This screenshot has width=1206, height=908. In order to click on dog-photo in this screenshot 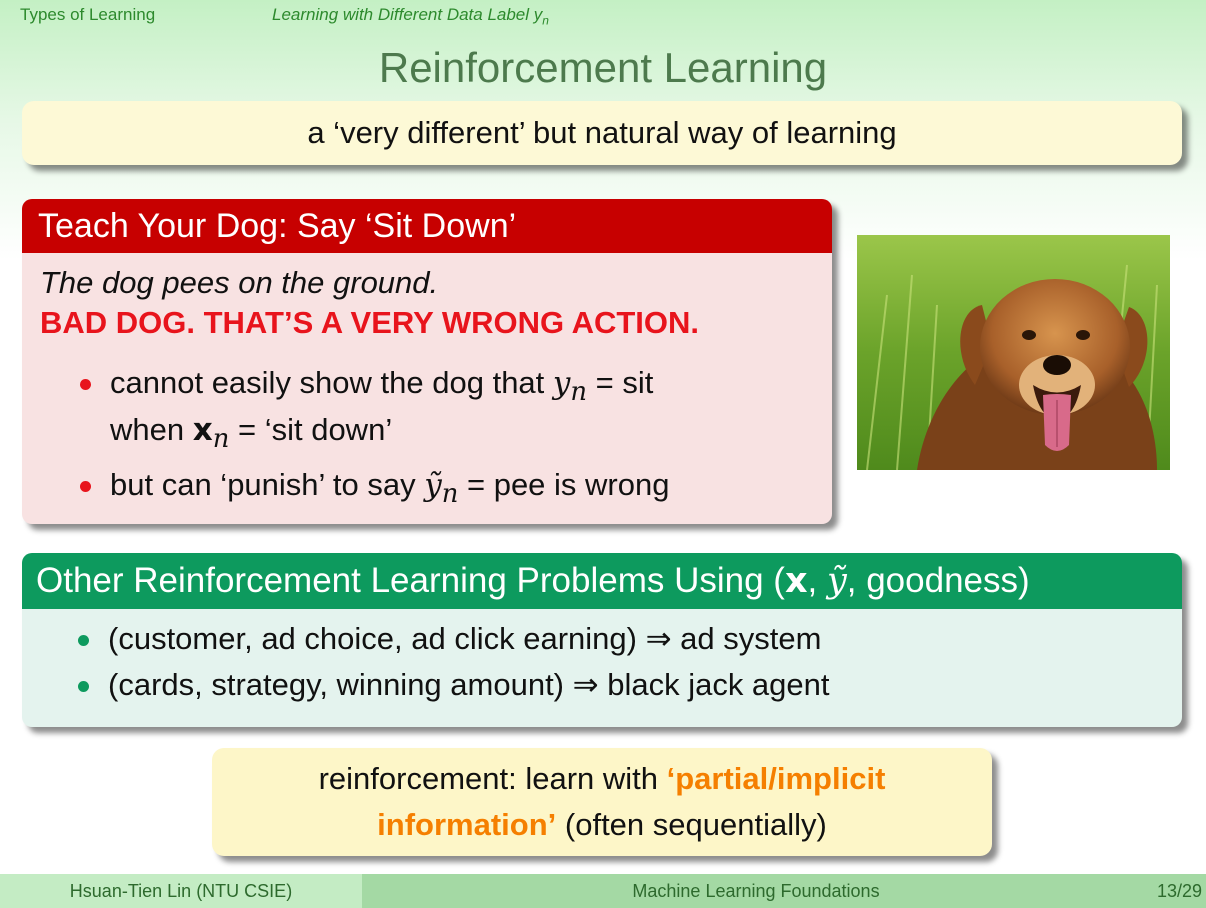, I will do `click(1013, 352)`.